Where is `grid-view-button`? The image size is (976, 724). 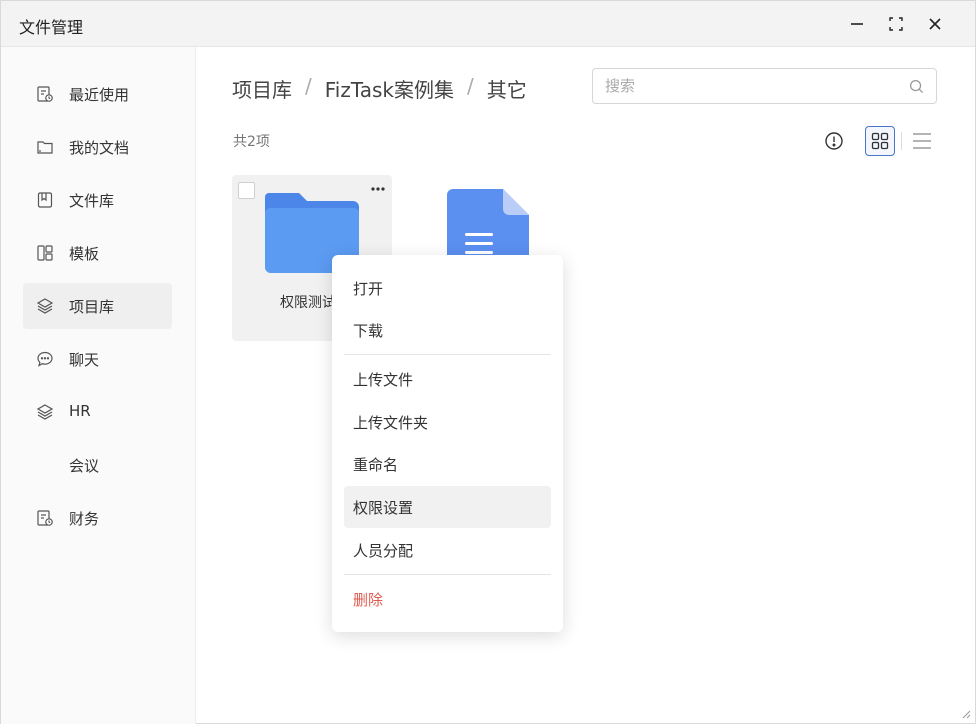
grid-view-button is located at coordinates (880, 141).